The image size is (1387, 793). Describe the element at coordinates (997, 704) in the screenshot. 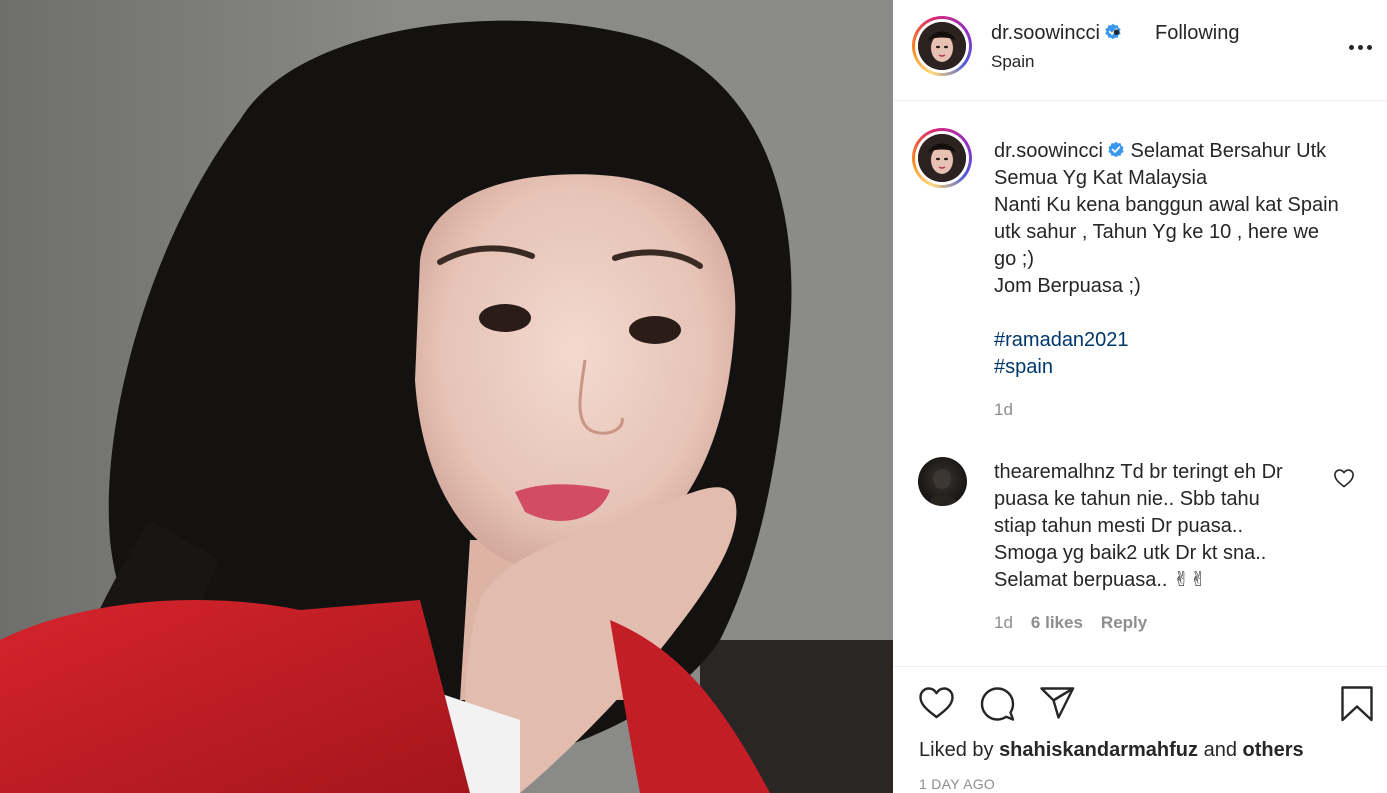

I see `comment-icon` at that location.